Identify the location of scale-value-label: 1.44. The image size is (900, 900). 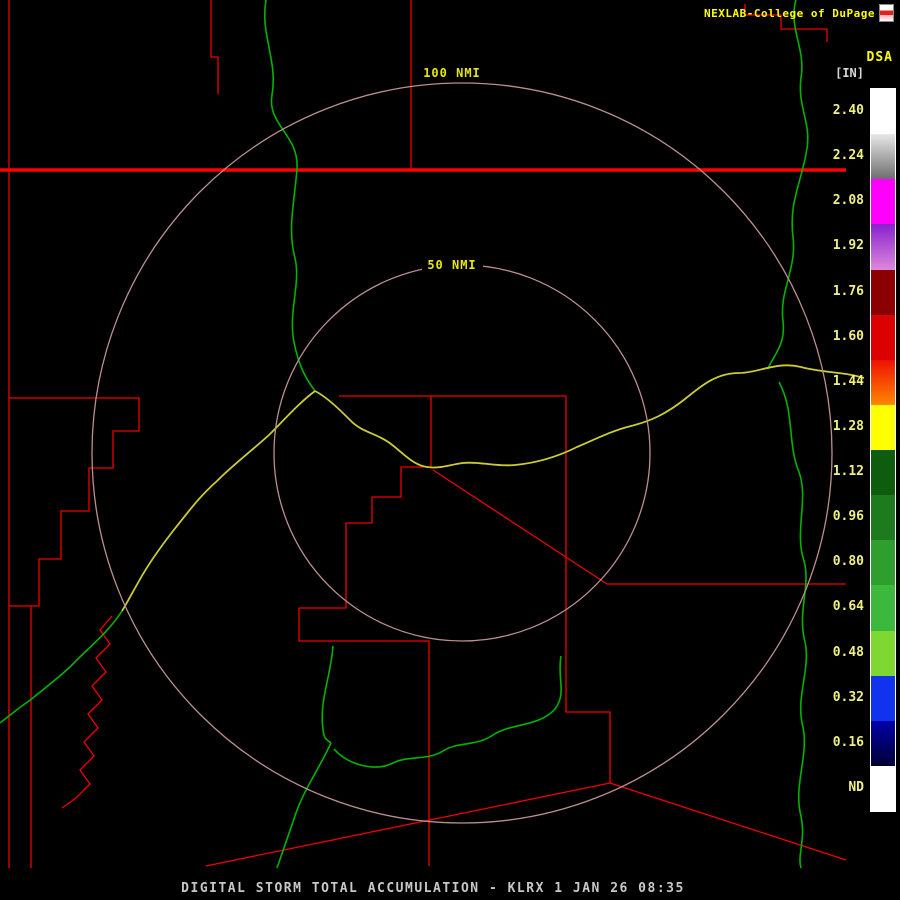
(848, 381).